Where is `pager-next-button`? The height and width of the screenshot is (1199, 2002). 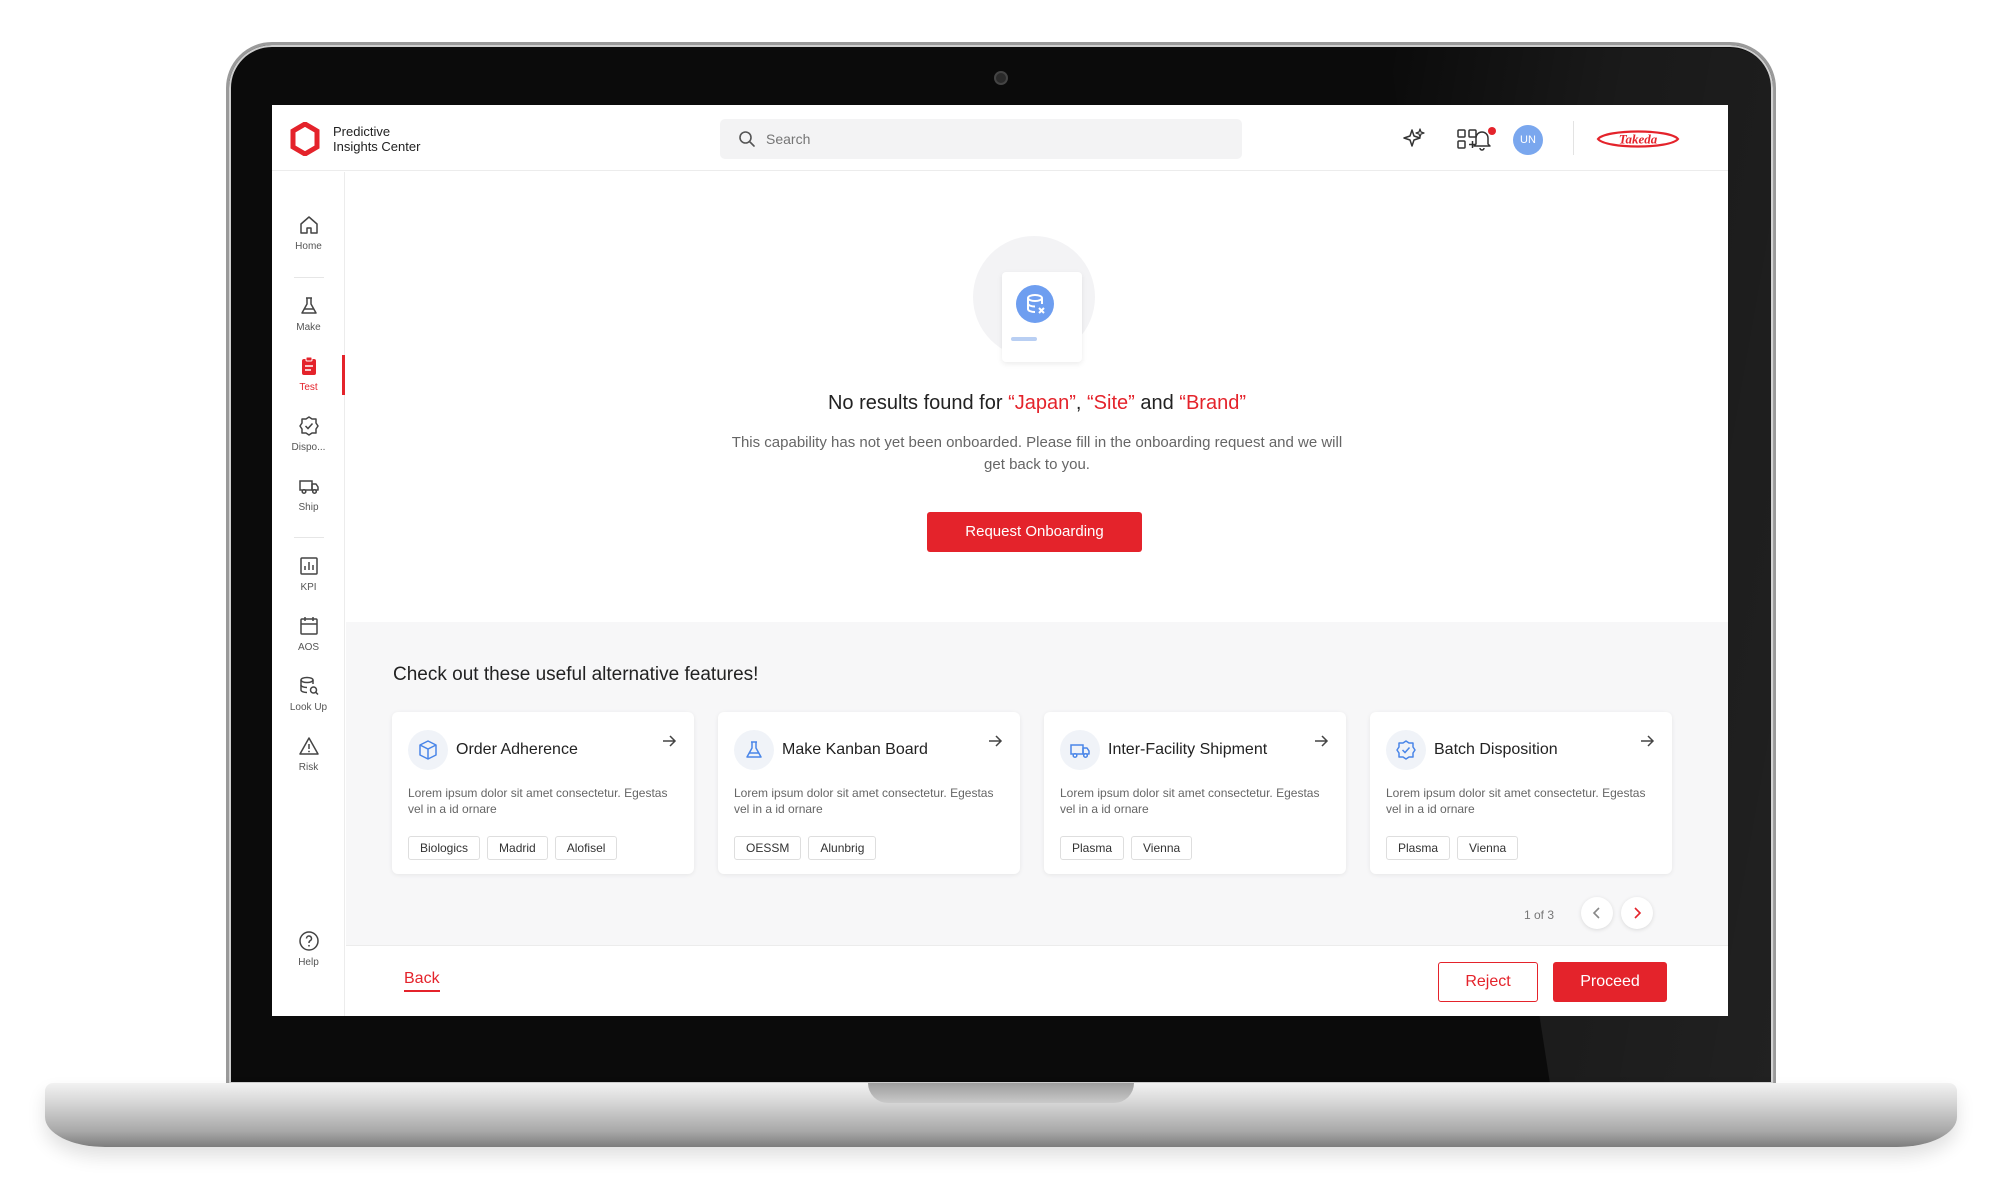 pager-next-button is located at coordinates (1637, 913).